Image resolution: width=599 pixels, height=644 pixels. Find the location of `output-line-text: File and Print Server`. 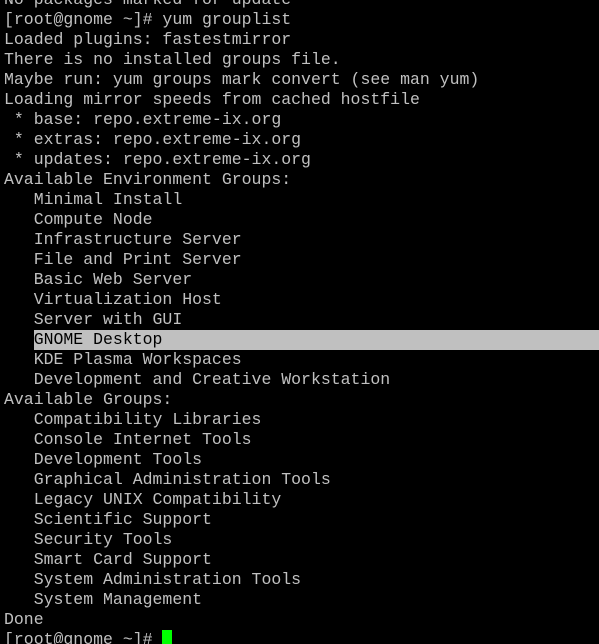

output-line-text: File and Print Server is located at coordinates (123, 259).